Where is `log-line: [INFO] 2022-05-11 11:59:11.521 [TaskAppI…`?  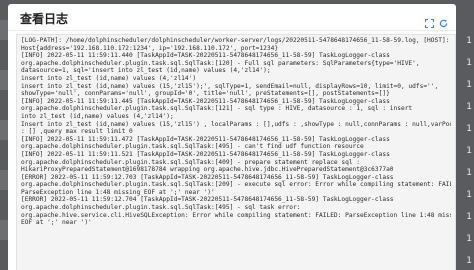 log-line: [INFO] 2022-05-11 11:59:11.521 [TaskAppI… is located at coordinates (205, 154).